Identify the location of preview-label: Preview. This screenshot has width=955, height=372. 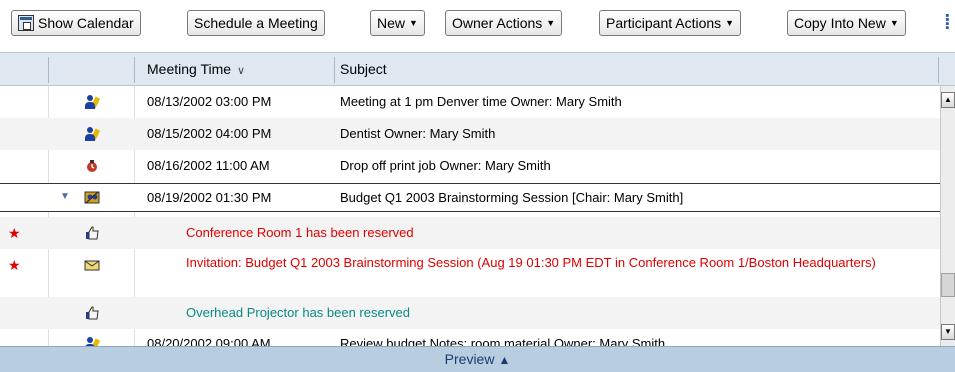
(469, 359).